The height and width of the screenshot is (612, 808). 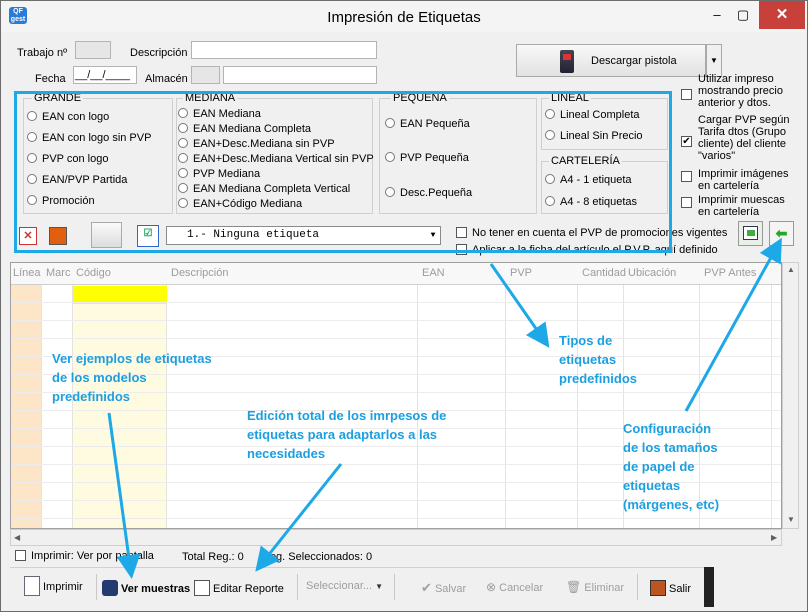 I want to click on arrow-edicion, so click(x=299, y=517).